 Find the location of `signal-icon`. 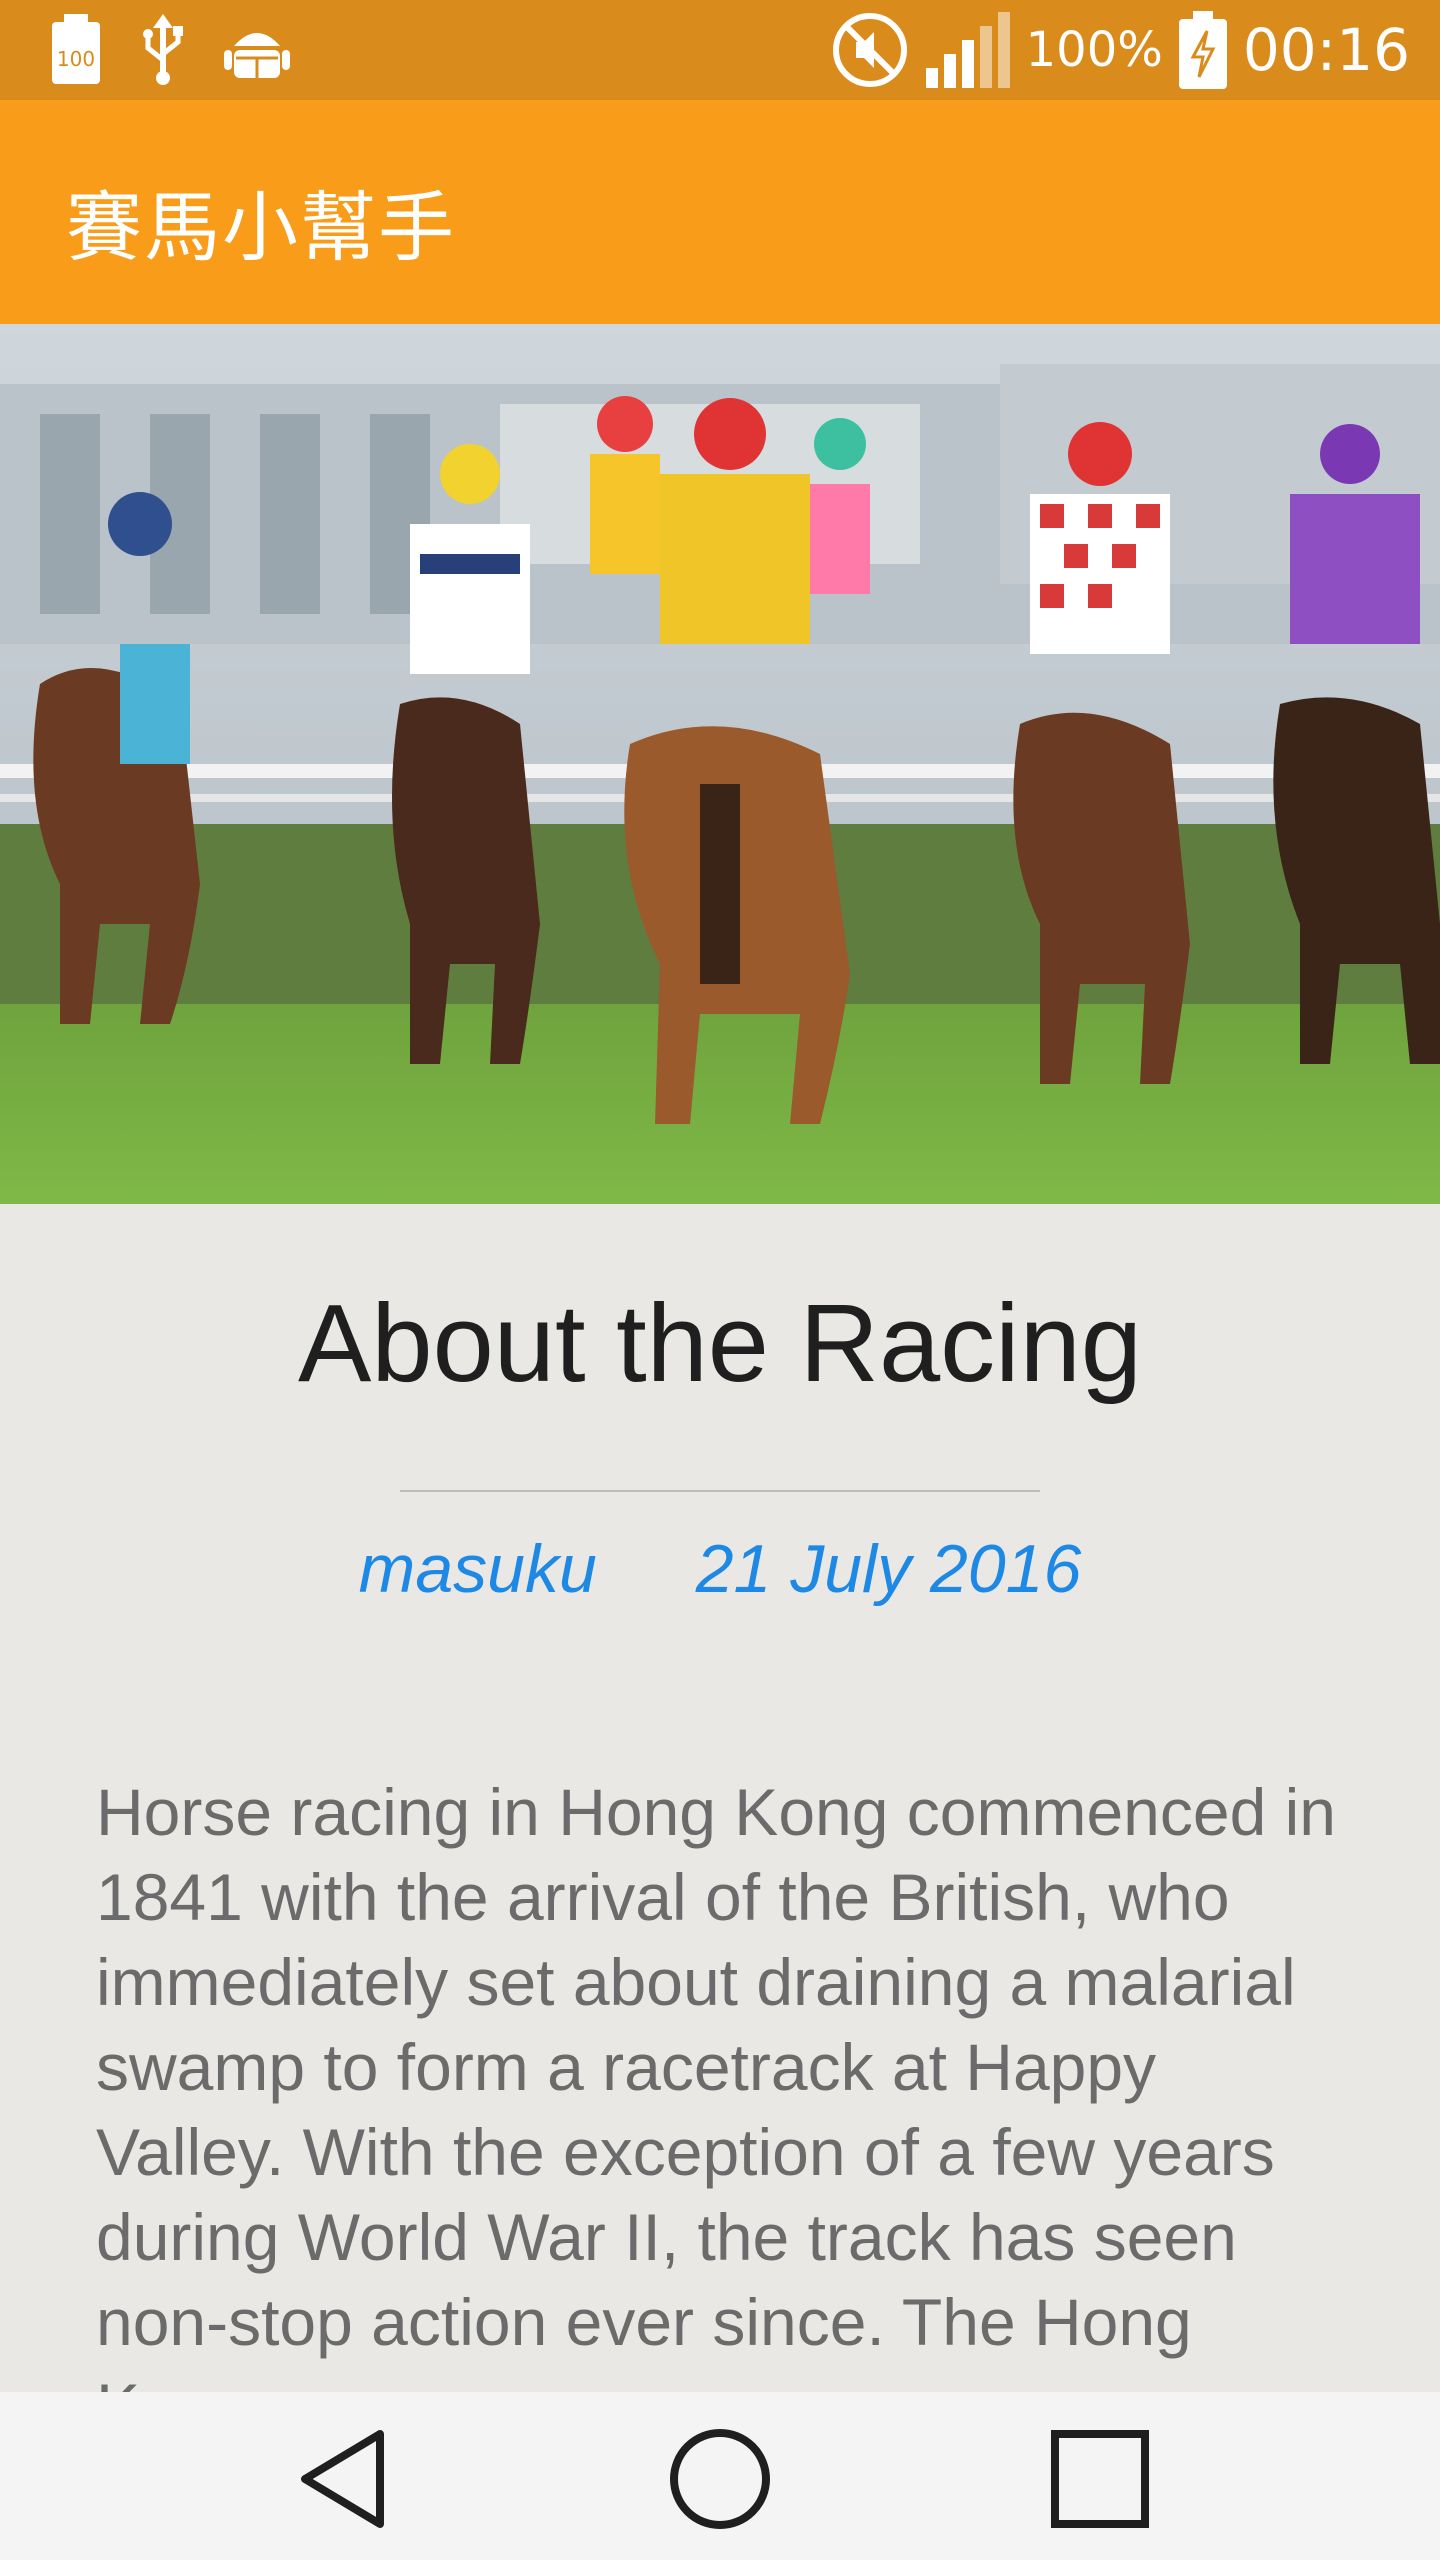

signal-icon is located at coordinates (967, 50).